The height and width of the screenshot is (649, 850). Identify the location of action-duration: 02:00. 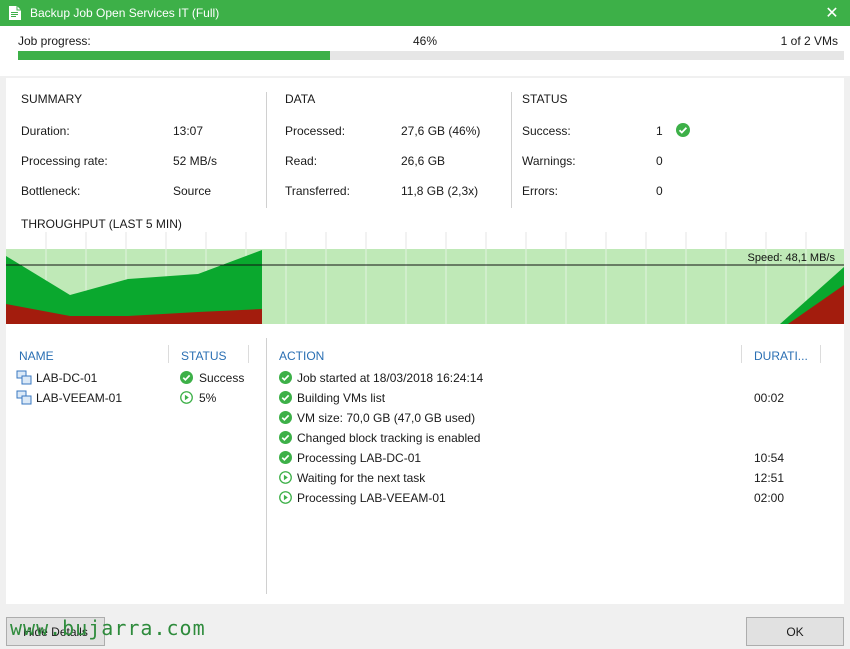
(769, 498).